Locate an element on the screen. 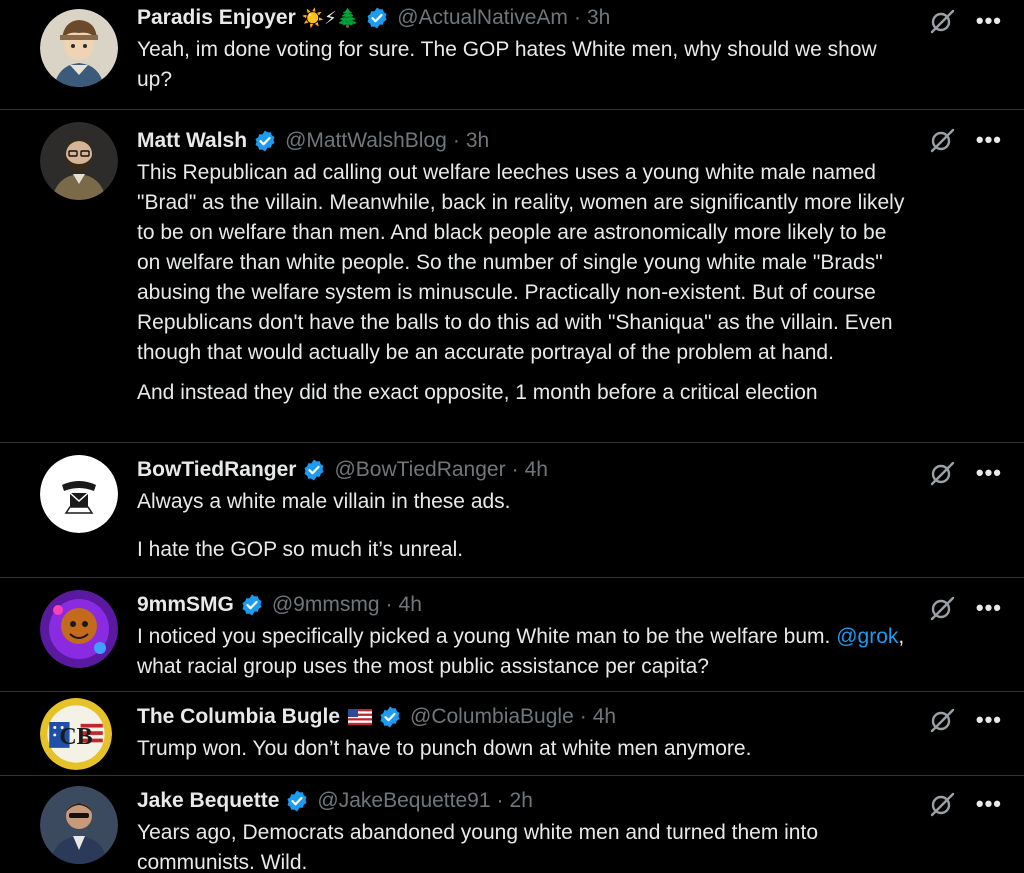 The height and width of the screenshot is (873, 1024). user-handle: @JakeBequette91 is located at coordinates (403, 801).